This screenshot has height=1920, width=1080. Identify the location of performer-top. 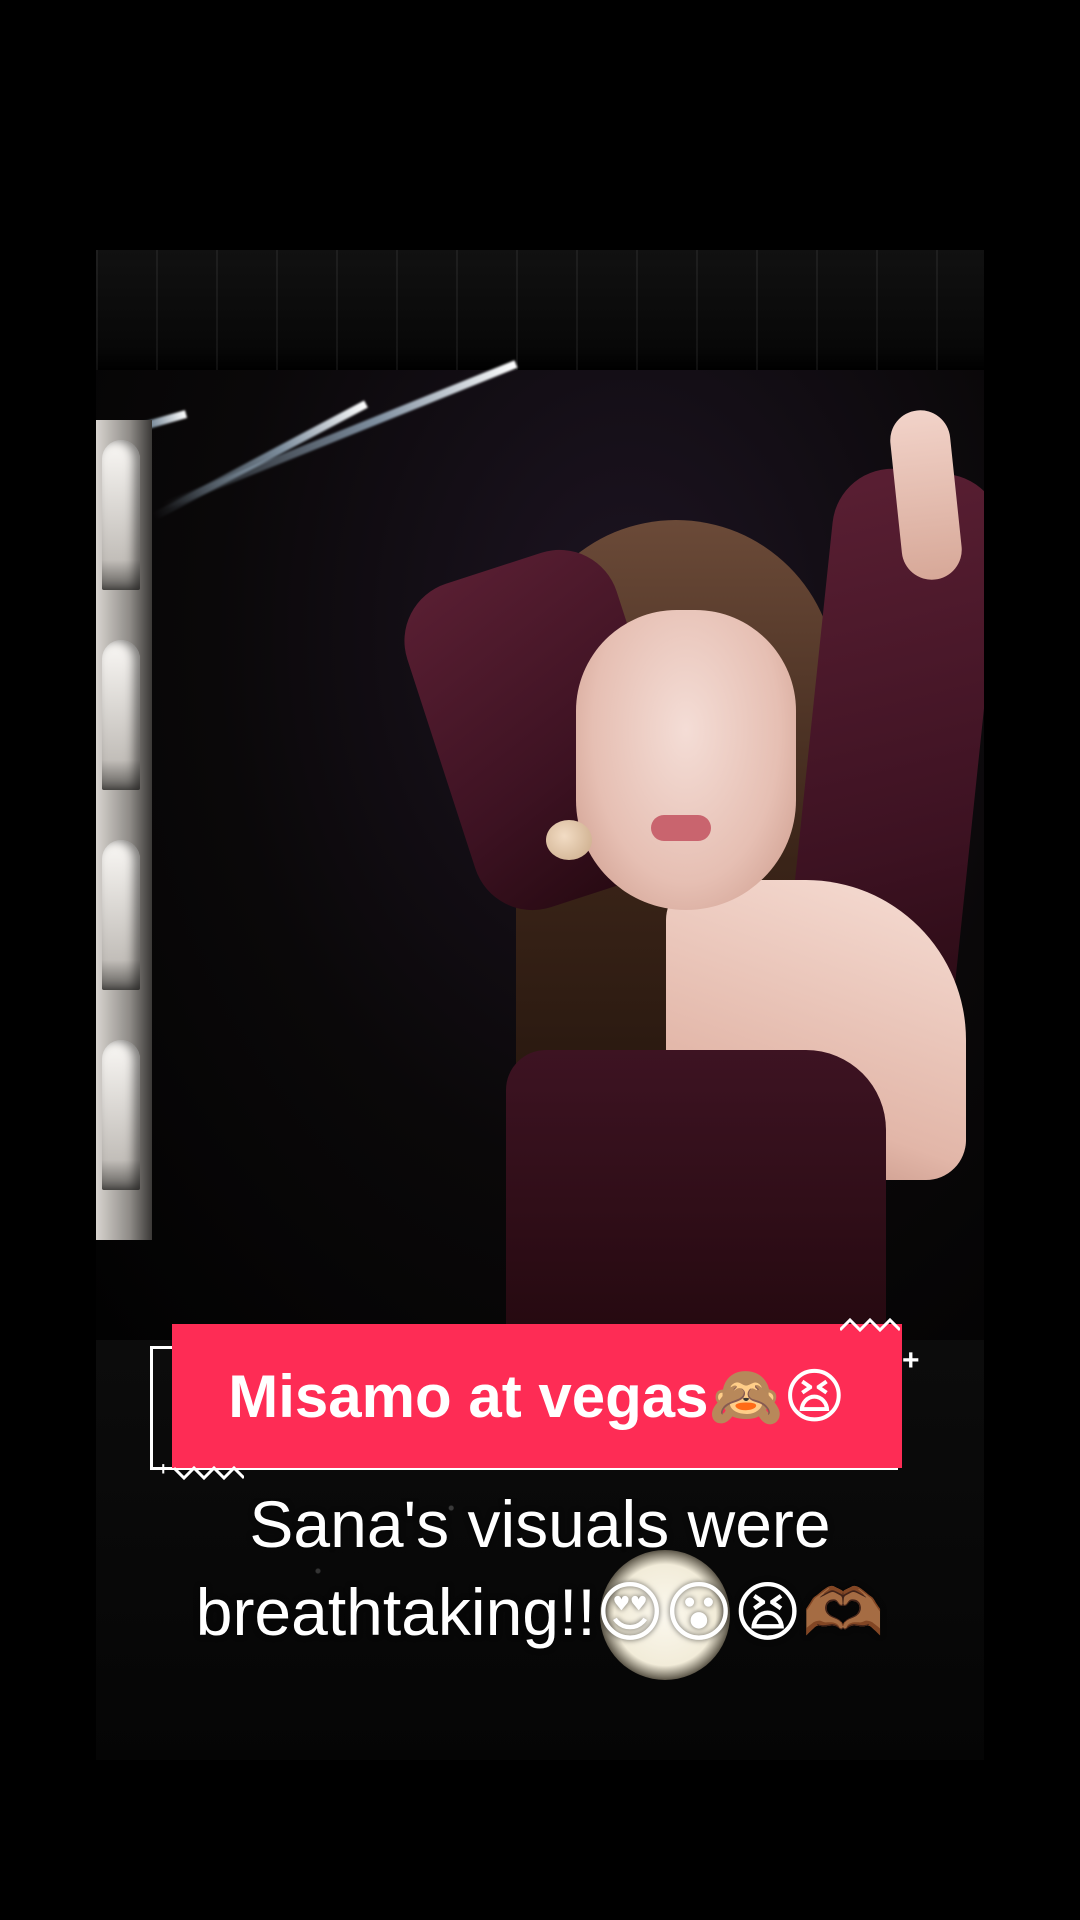
(696, 1195).